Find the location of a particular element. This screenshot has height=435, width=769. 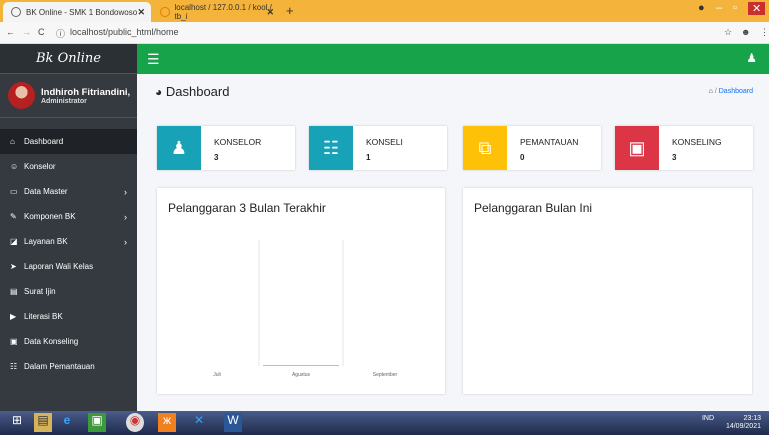

new-tab-button: + is located at coordinates (290, 10).